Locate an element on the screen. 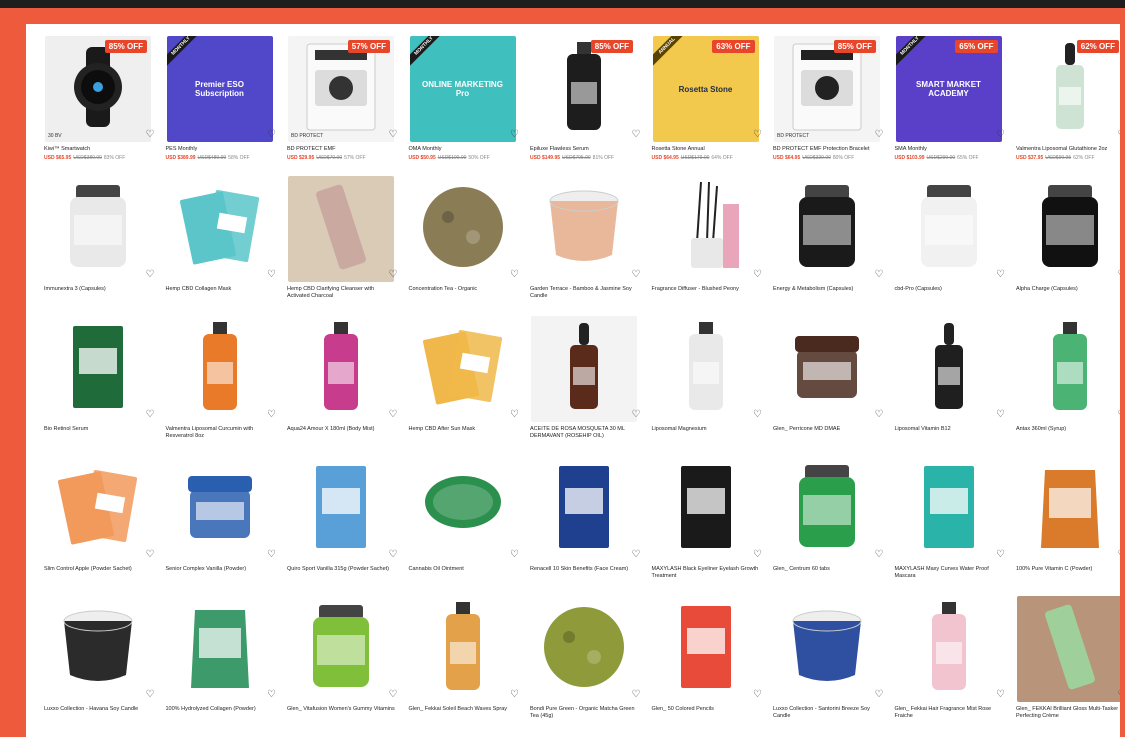 Image resolution: width=1125 pixels, height=737 pixels. product-image: 62% OFF is located at coordinates (1068, 89).